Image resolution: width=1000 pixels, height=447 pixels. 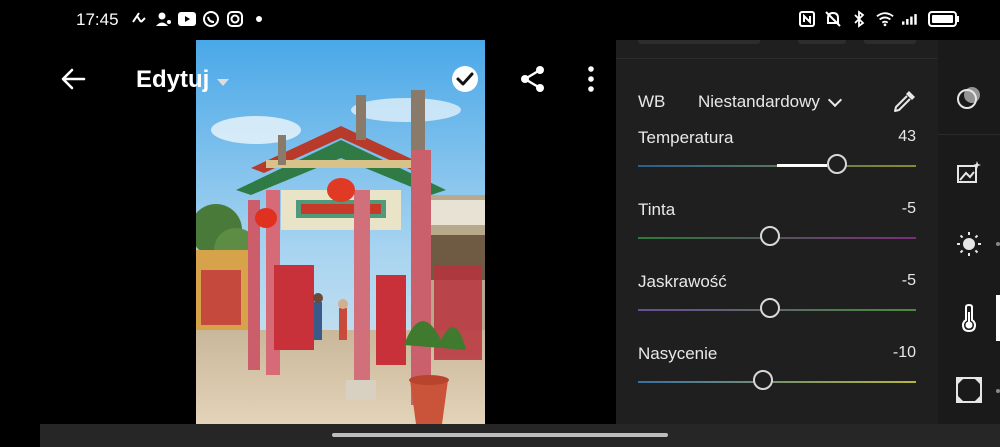 I want to click on status-icons-left, so click(x=199, y=19).